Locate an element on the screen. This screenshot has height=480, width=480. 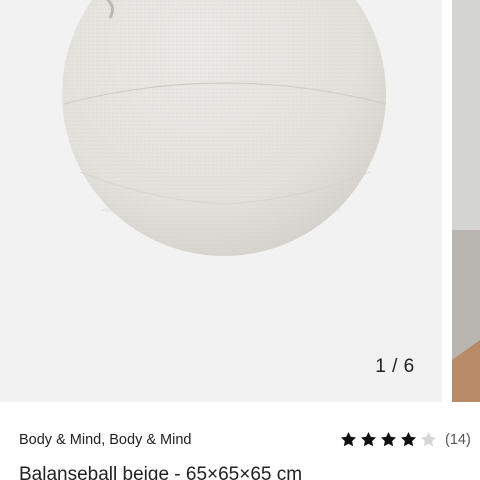
gallery-counter: 1 / 6 is located at coordinates (395, 366).